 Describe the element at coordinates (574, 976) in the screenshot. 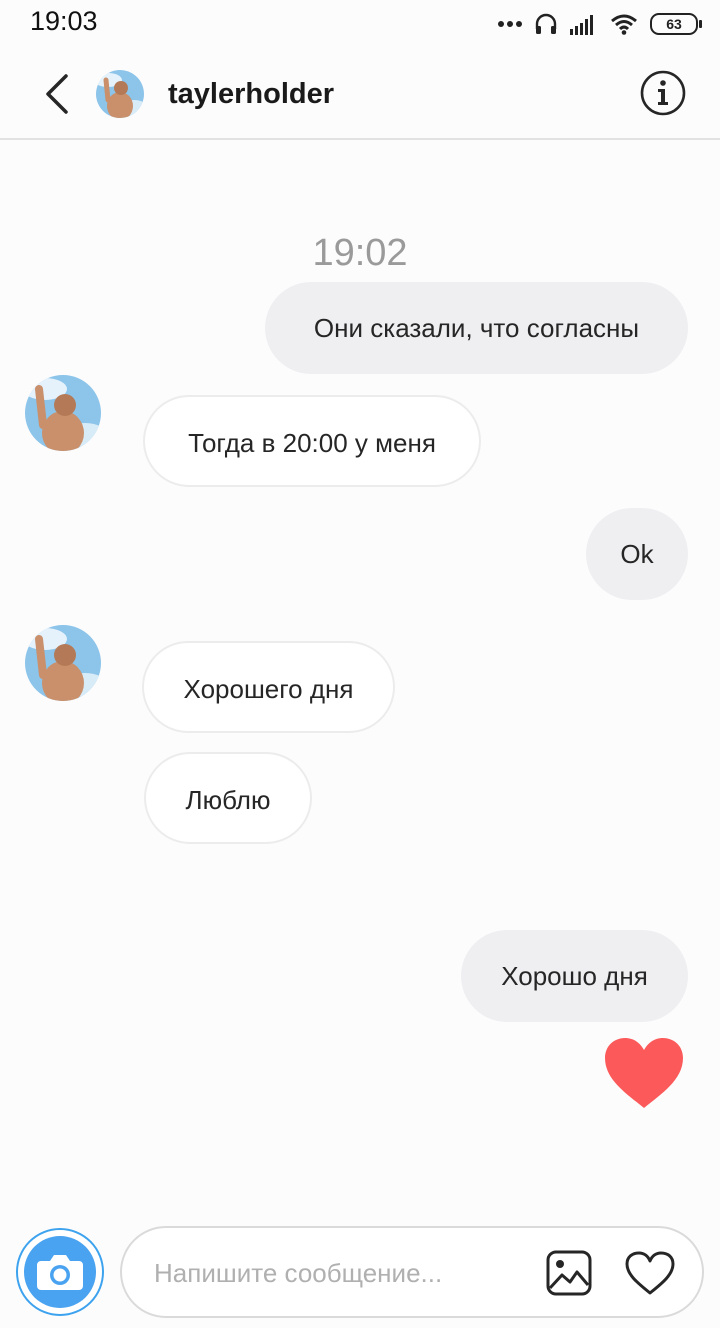

I see `message-bubble-outgoing: Хорошо дня` at that location.